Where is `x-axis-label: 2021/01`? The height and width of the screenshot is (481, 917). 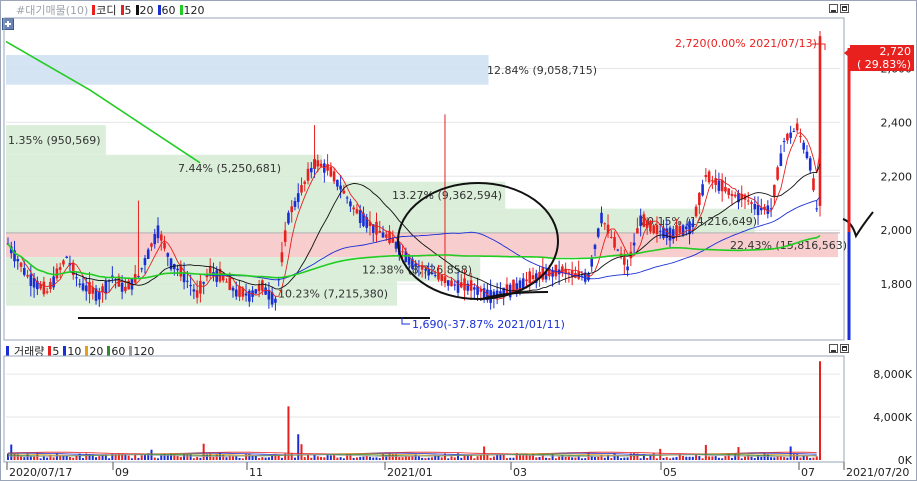
x-axis-label: 2021/01 is located at coordinates (410, 472).